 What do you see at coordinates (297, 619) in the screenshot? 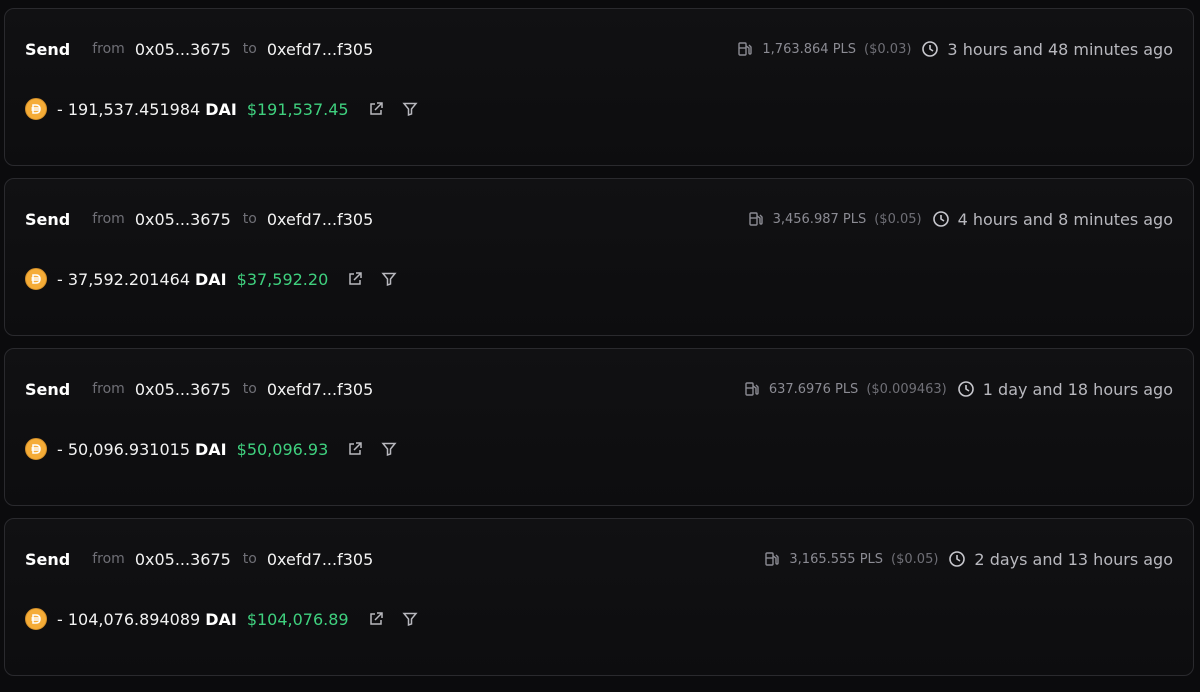
I see `usd-value: $104,076.89` at bounding box center [297, 619].